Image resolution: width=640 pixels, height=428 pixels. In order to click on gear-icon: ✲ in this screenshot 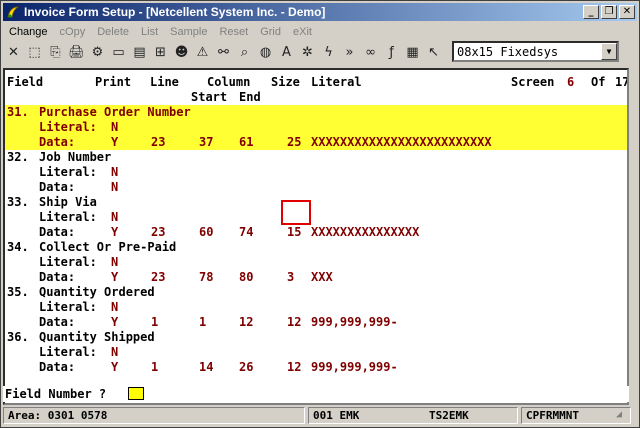, I will do `click(307, 52)`.